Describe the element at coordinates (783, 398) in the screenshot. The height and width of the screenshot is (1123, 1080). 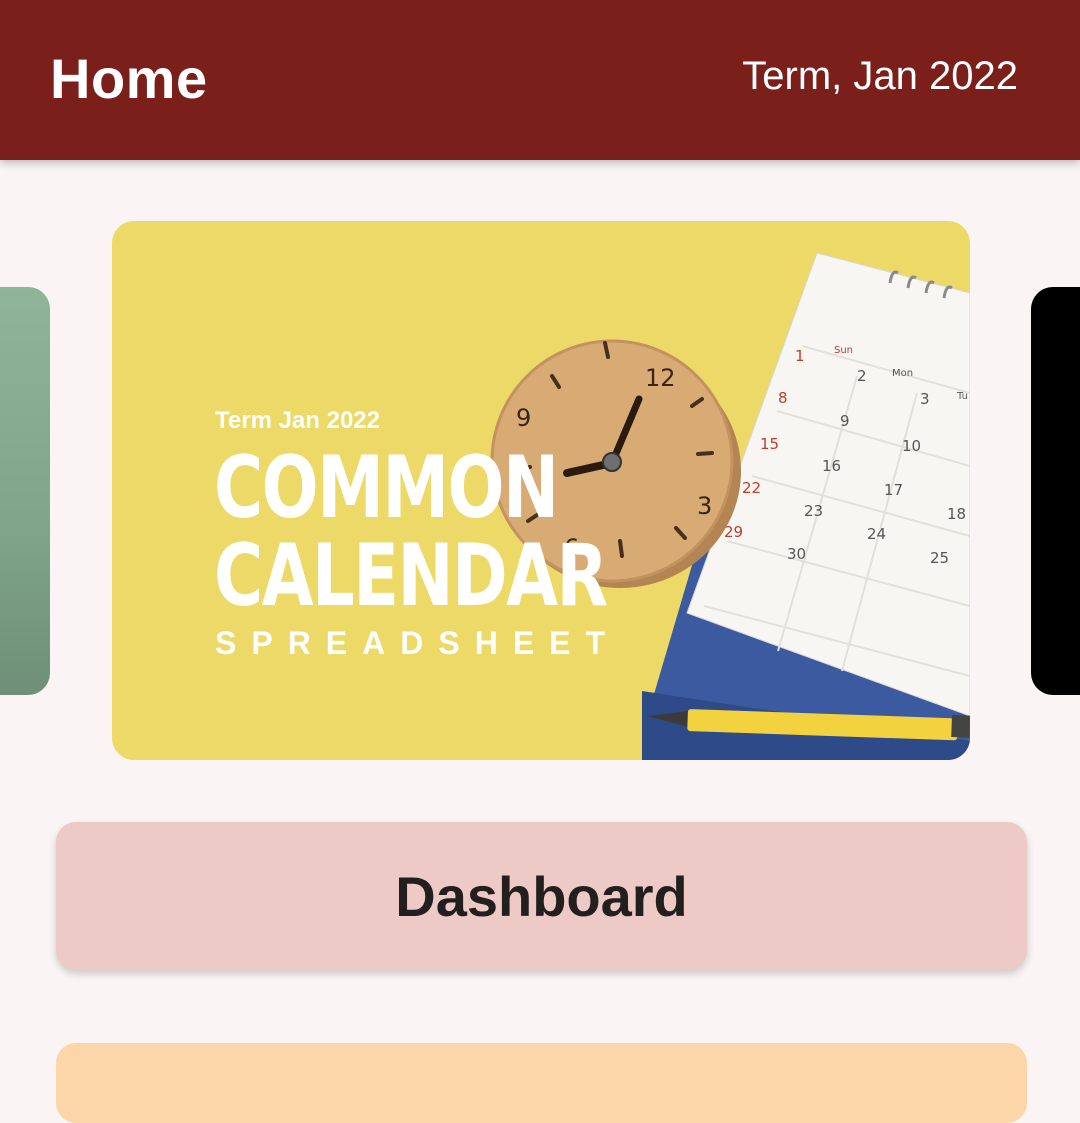
I see `svg-text: 8` at that location.